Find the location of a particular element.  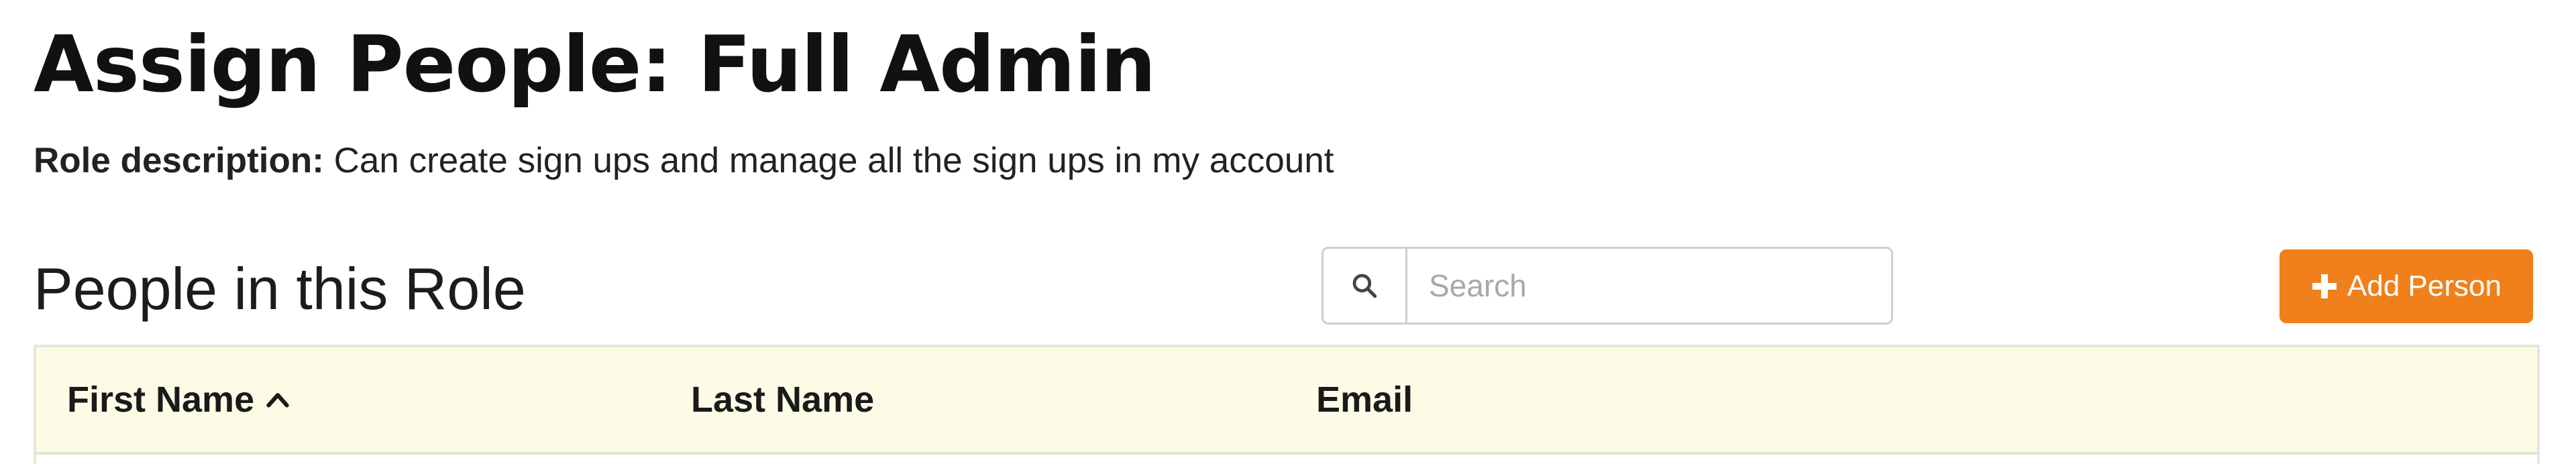

column-header-label: Last Name is located at coordinates (783, 400).